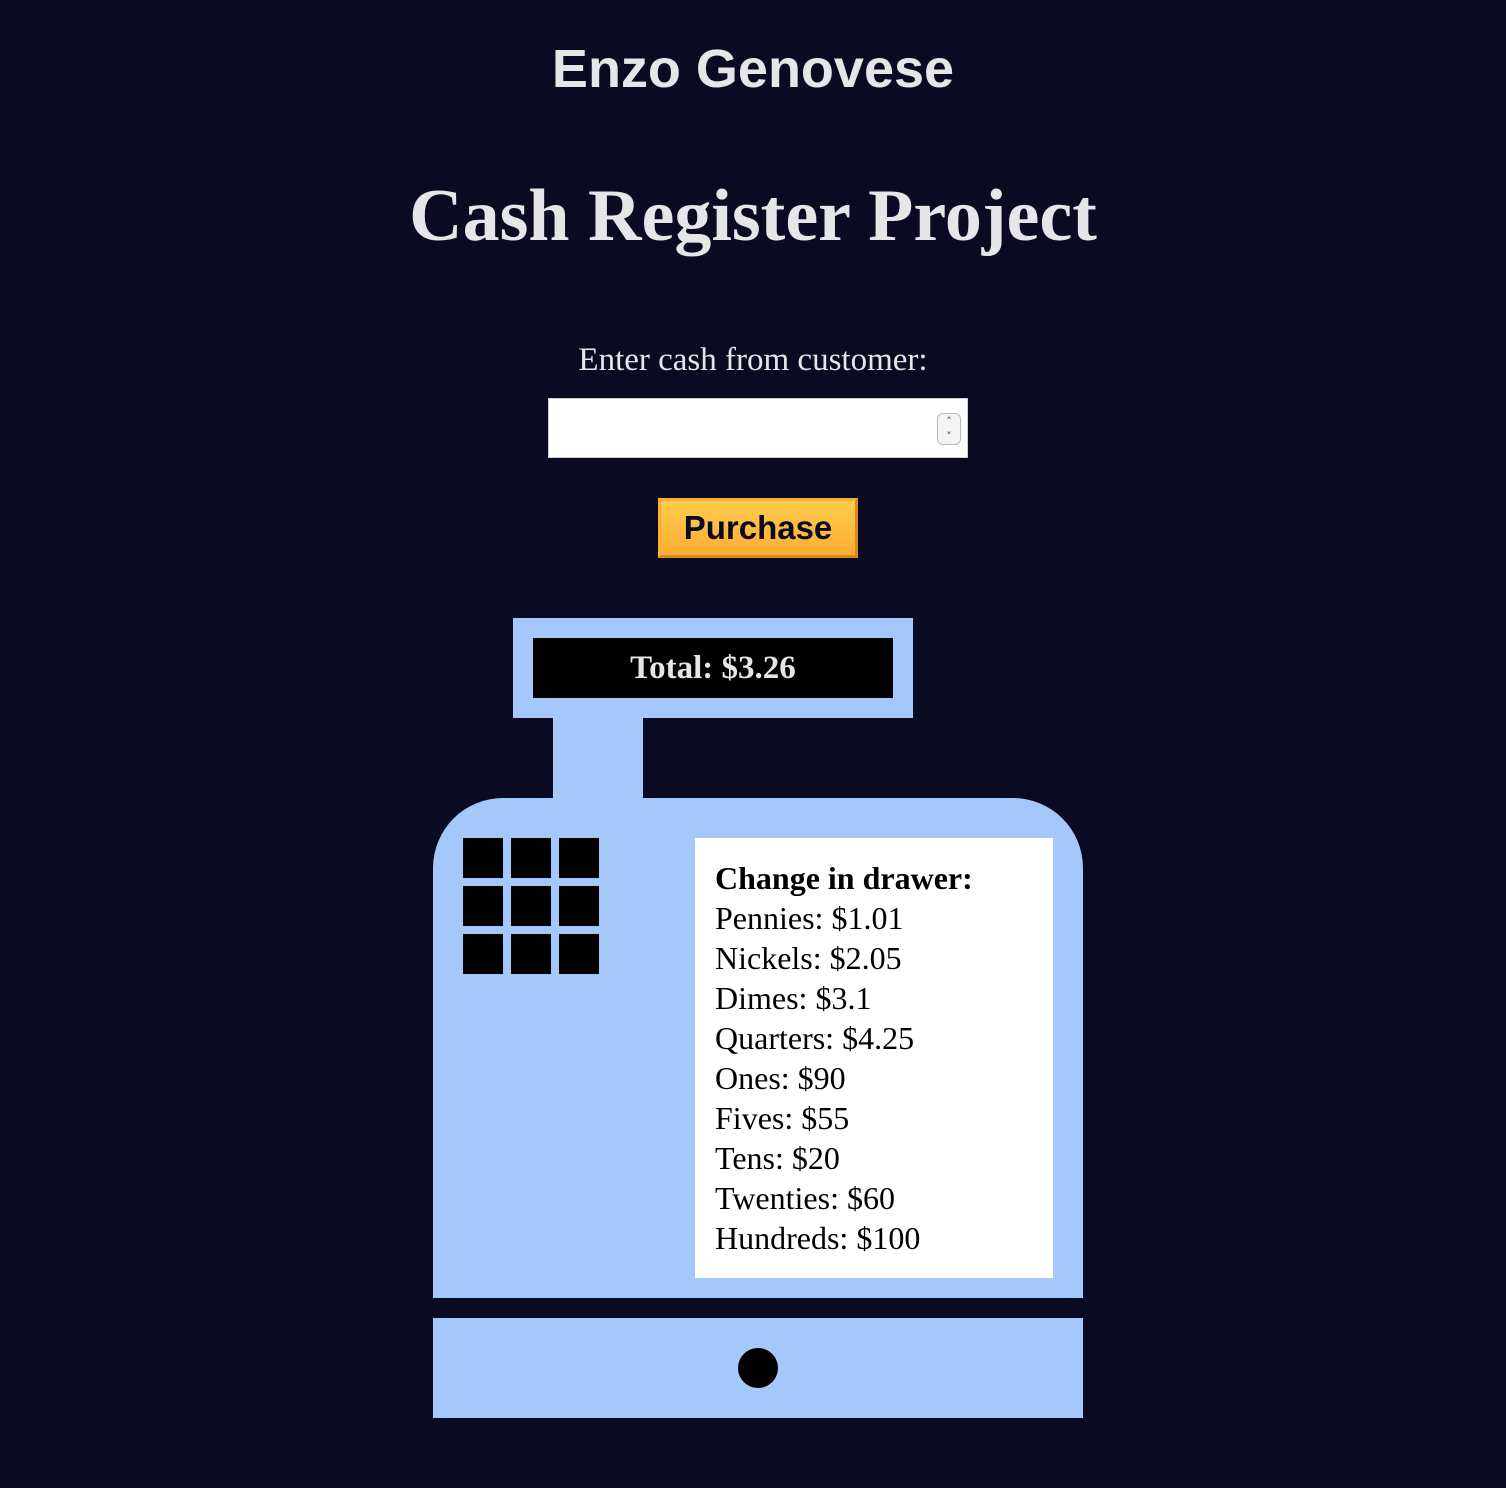  I want to click on author-name: Enzo Genovese, so click(753, 69).